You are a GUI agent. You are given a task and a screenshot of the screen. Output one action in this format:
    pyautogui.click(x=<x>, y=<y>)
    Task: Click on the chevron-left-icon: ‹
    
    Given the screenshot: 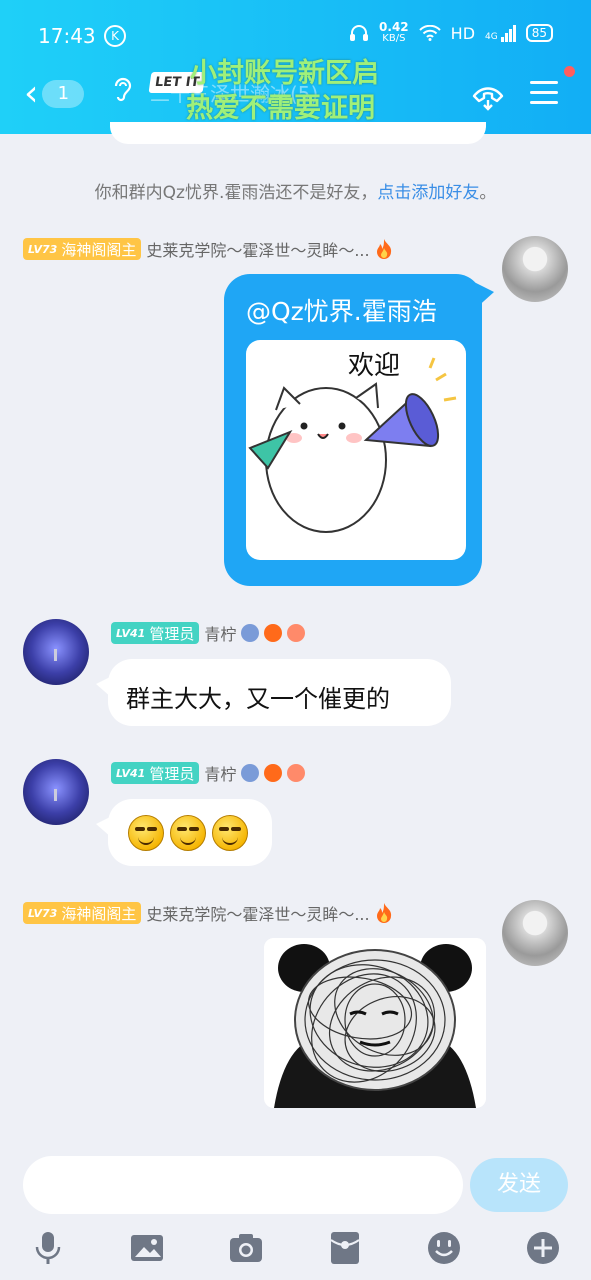 What is the action you would take?
    pyautogui.click(x=31, y=93)
    